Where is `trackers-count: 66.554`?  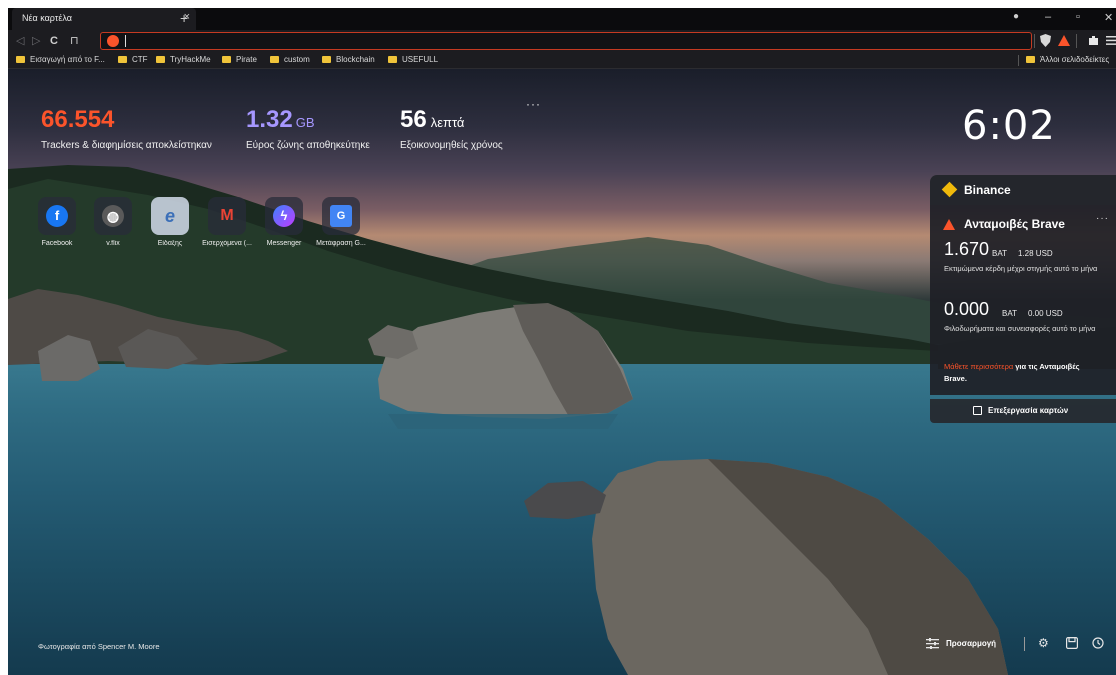 trackers-count: 66.554 is located at coordinates (77, 120).